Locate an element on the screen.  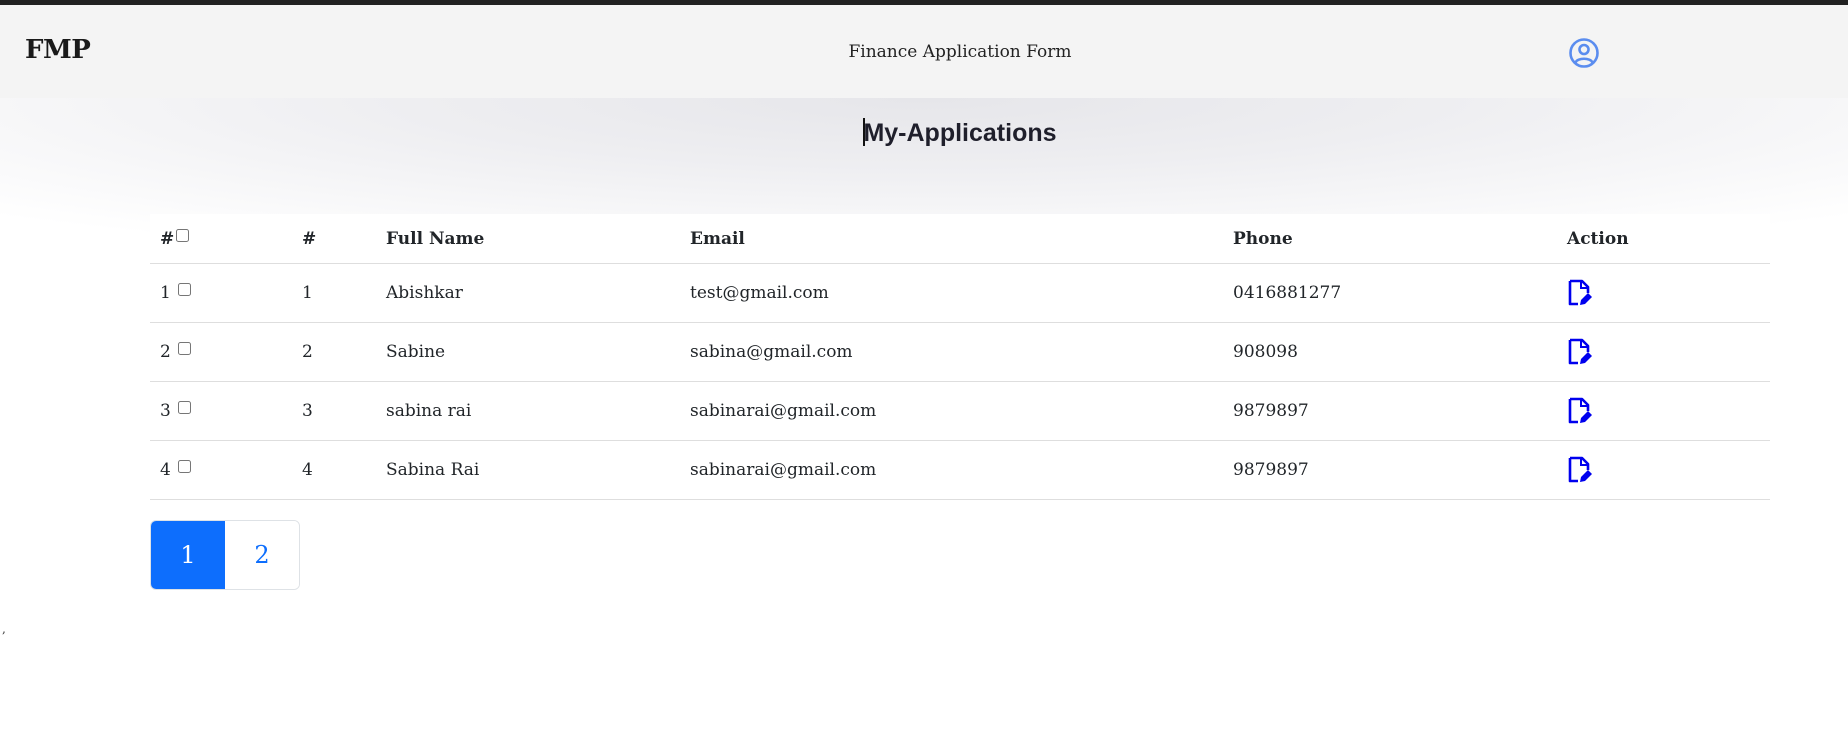
page-title: My-Applications is located at coordinates (924, 133).